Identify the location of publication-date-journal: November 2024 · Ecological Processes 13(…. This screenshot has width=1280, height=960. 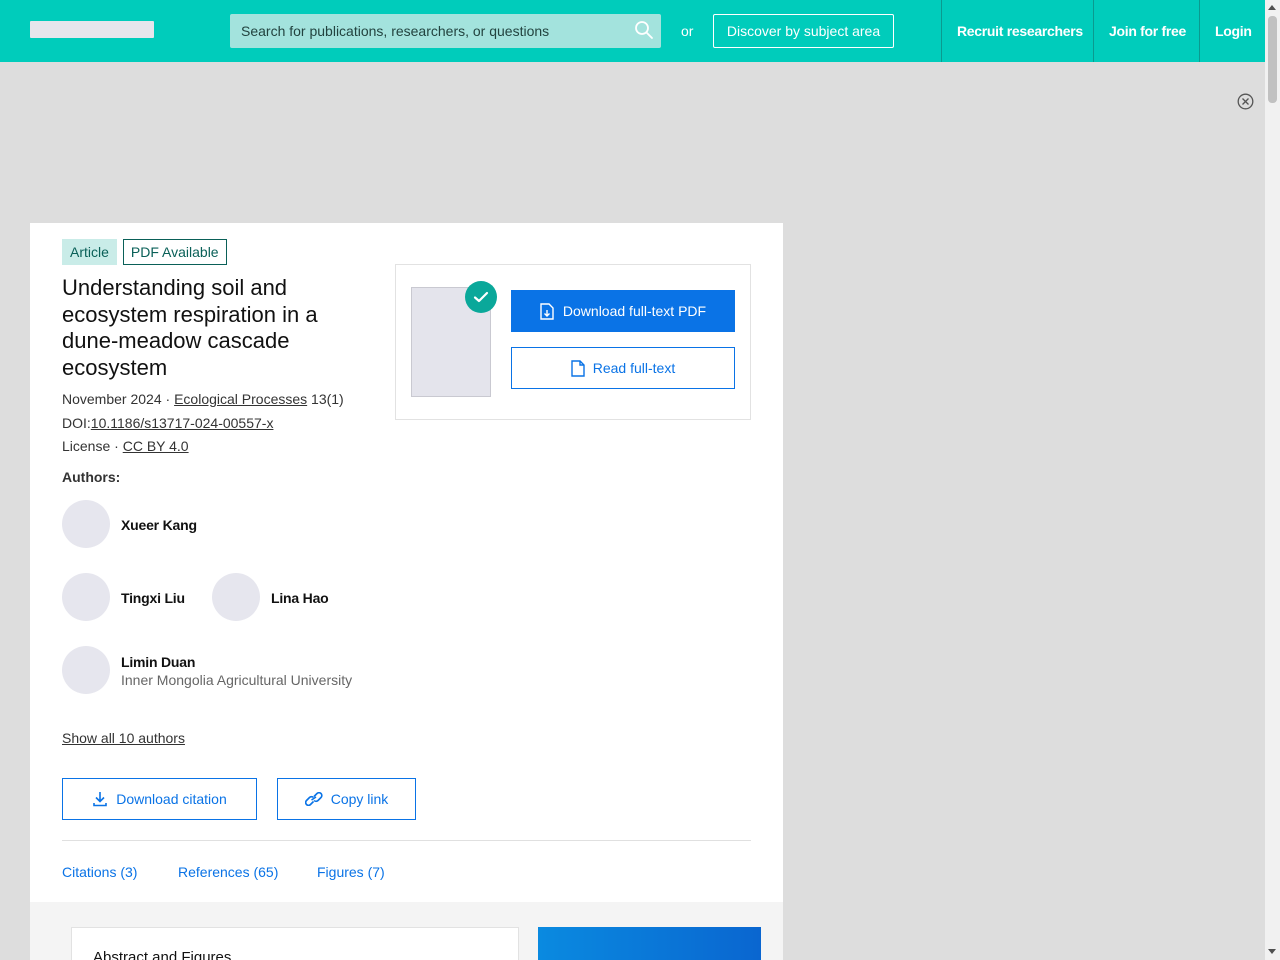
(203, 399).